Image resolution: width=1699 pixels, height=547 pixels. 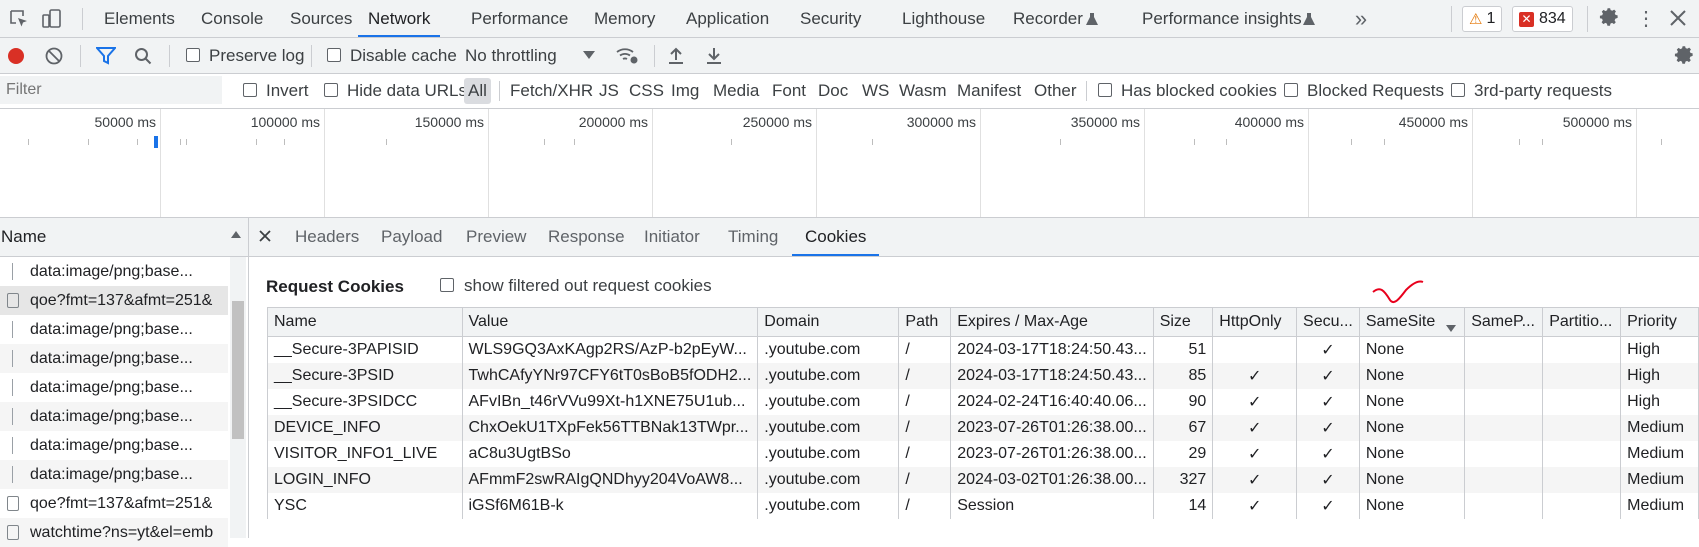 I want to click on column-header-size: Size, so click(x=1183, y=322).